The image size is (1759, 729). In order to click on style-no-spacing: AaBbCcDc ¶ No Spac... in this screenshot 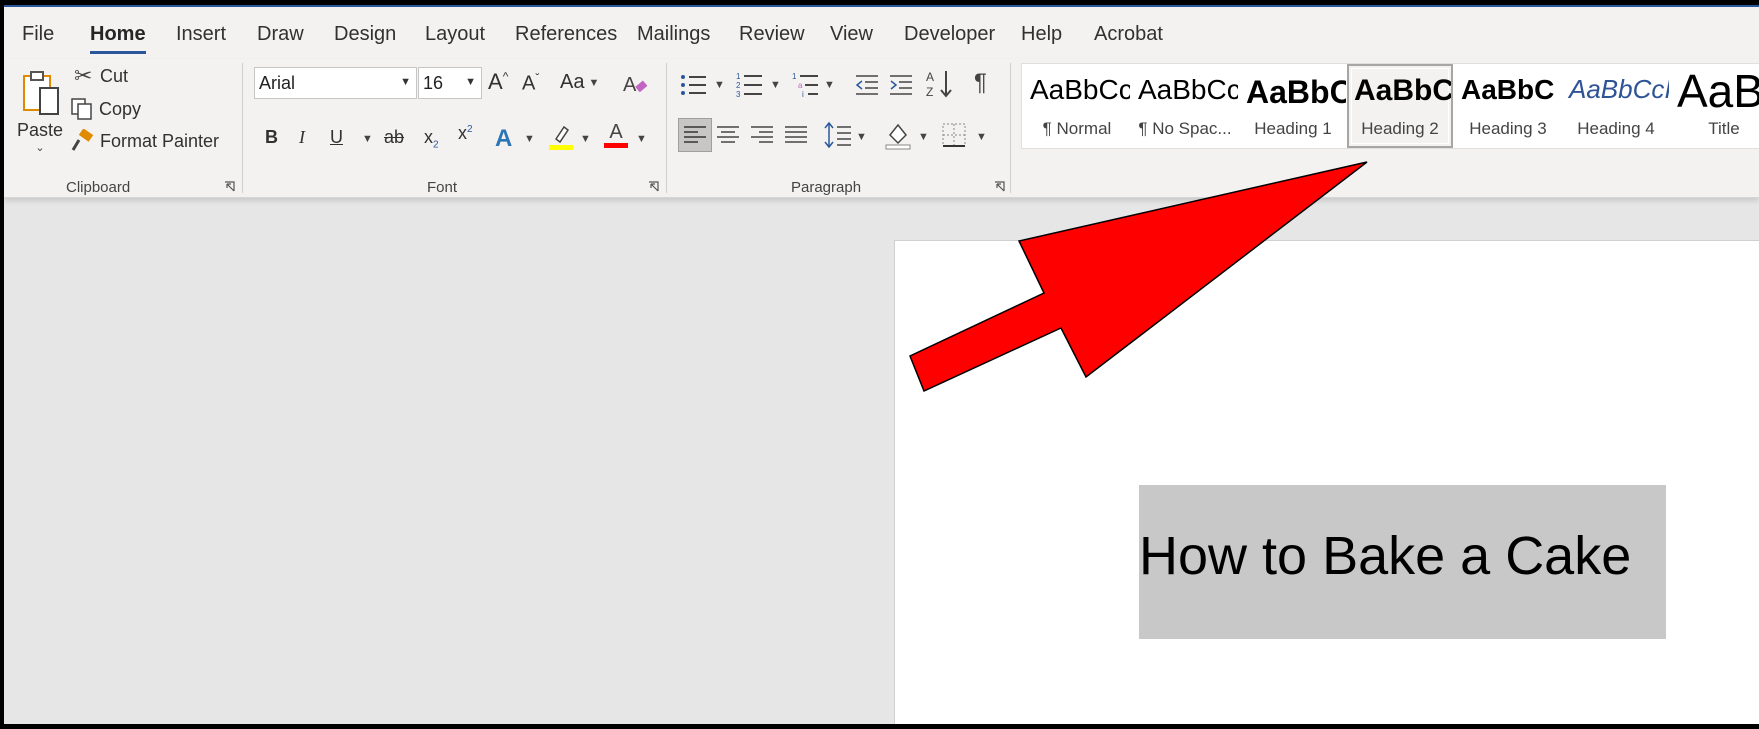, I will do `click(1185, 106)`.